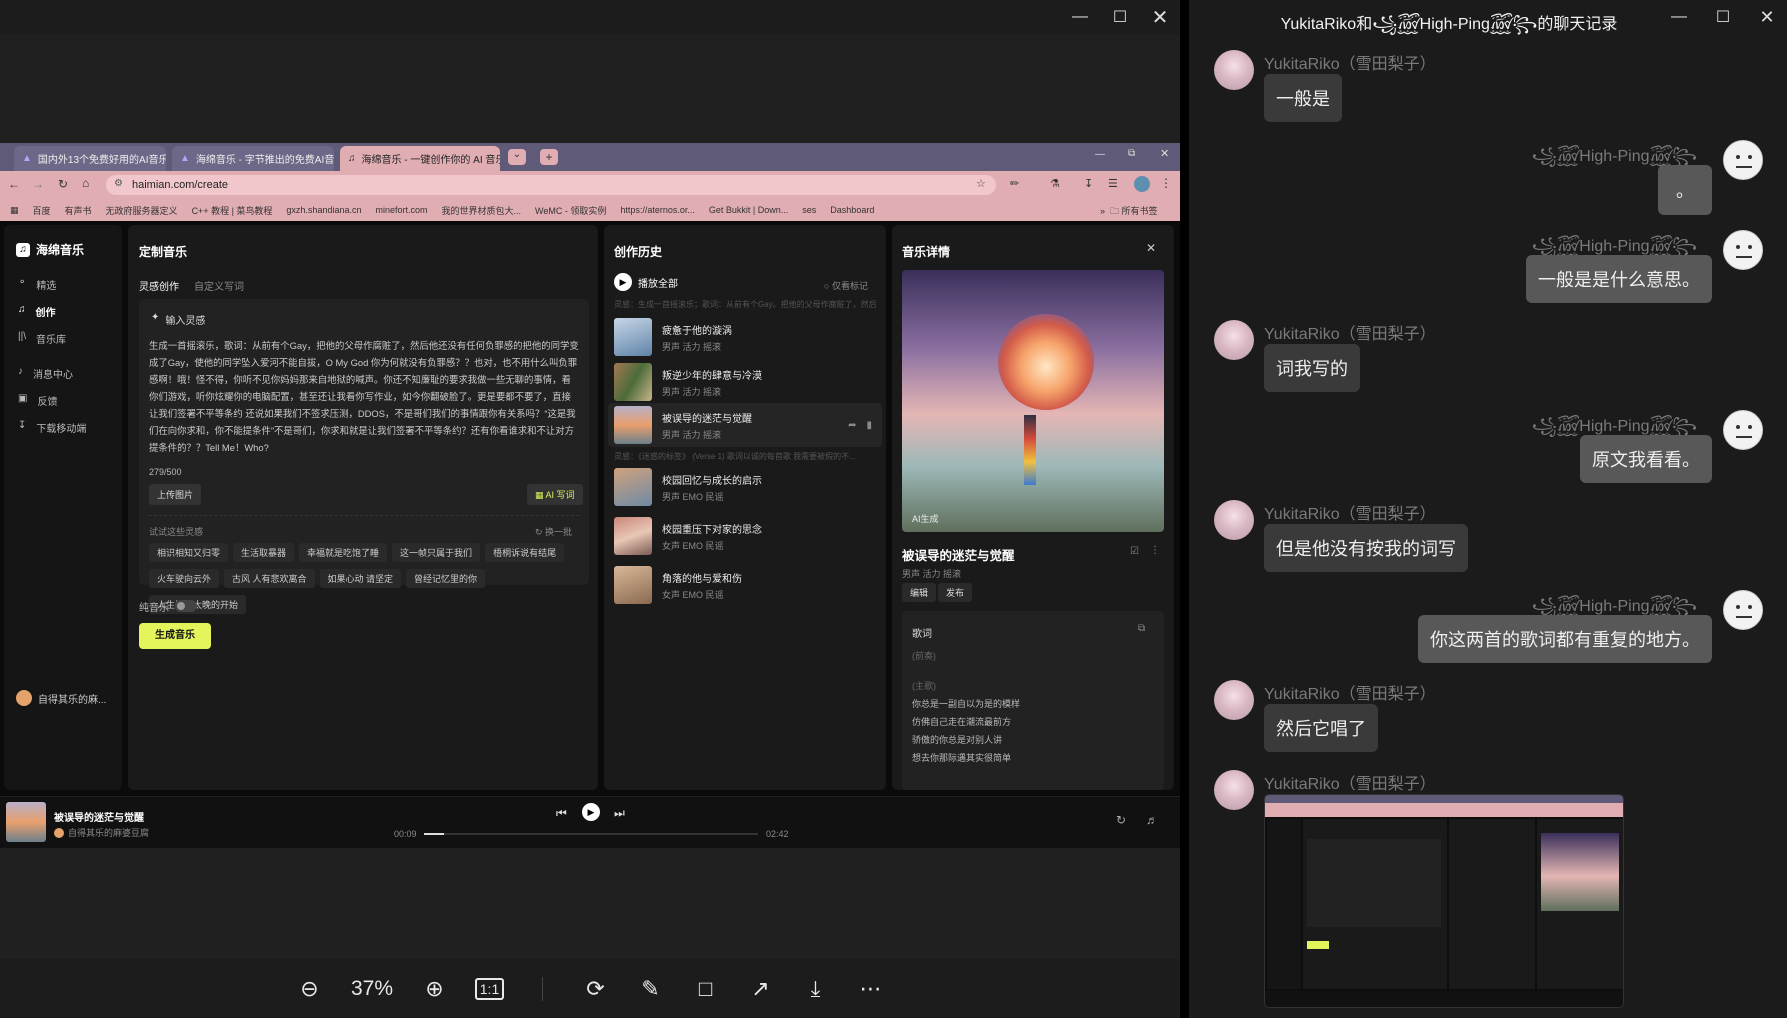  What do you see at coordinates (45, 373) in the screenshot?
I see `nav-item-messages: ♪ 消息中心` at bounding box center [45, 373].